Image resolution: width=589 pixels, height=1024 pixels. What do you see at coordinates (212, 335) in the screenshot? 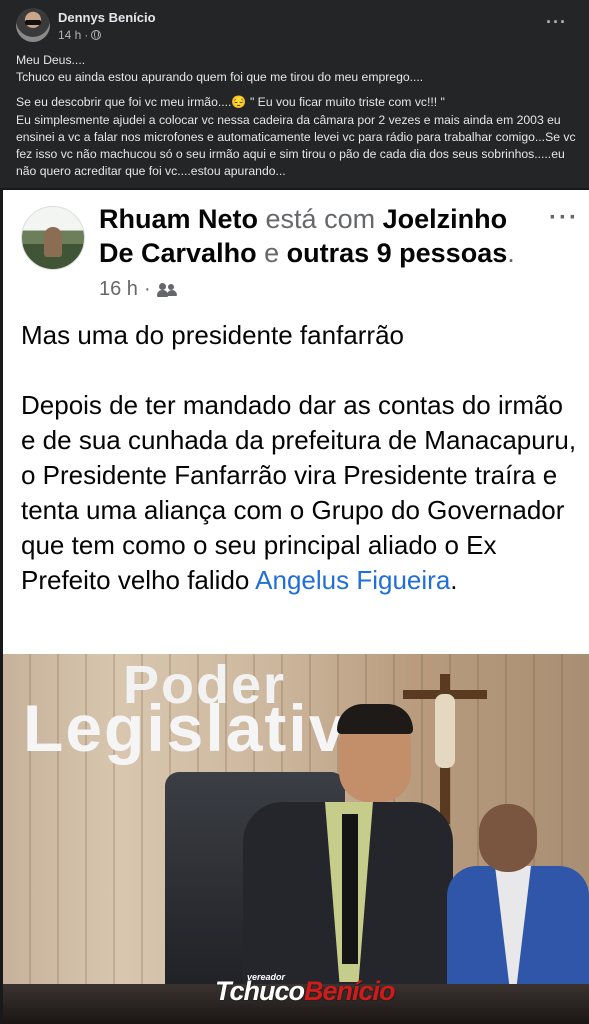
I see `shared-body-line: Mas uma do presidente fanfarrão` at bounding box center [212, 335].